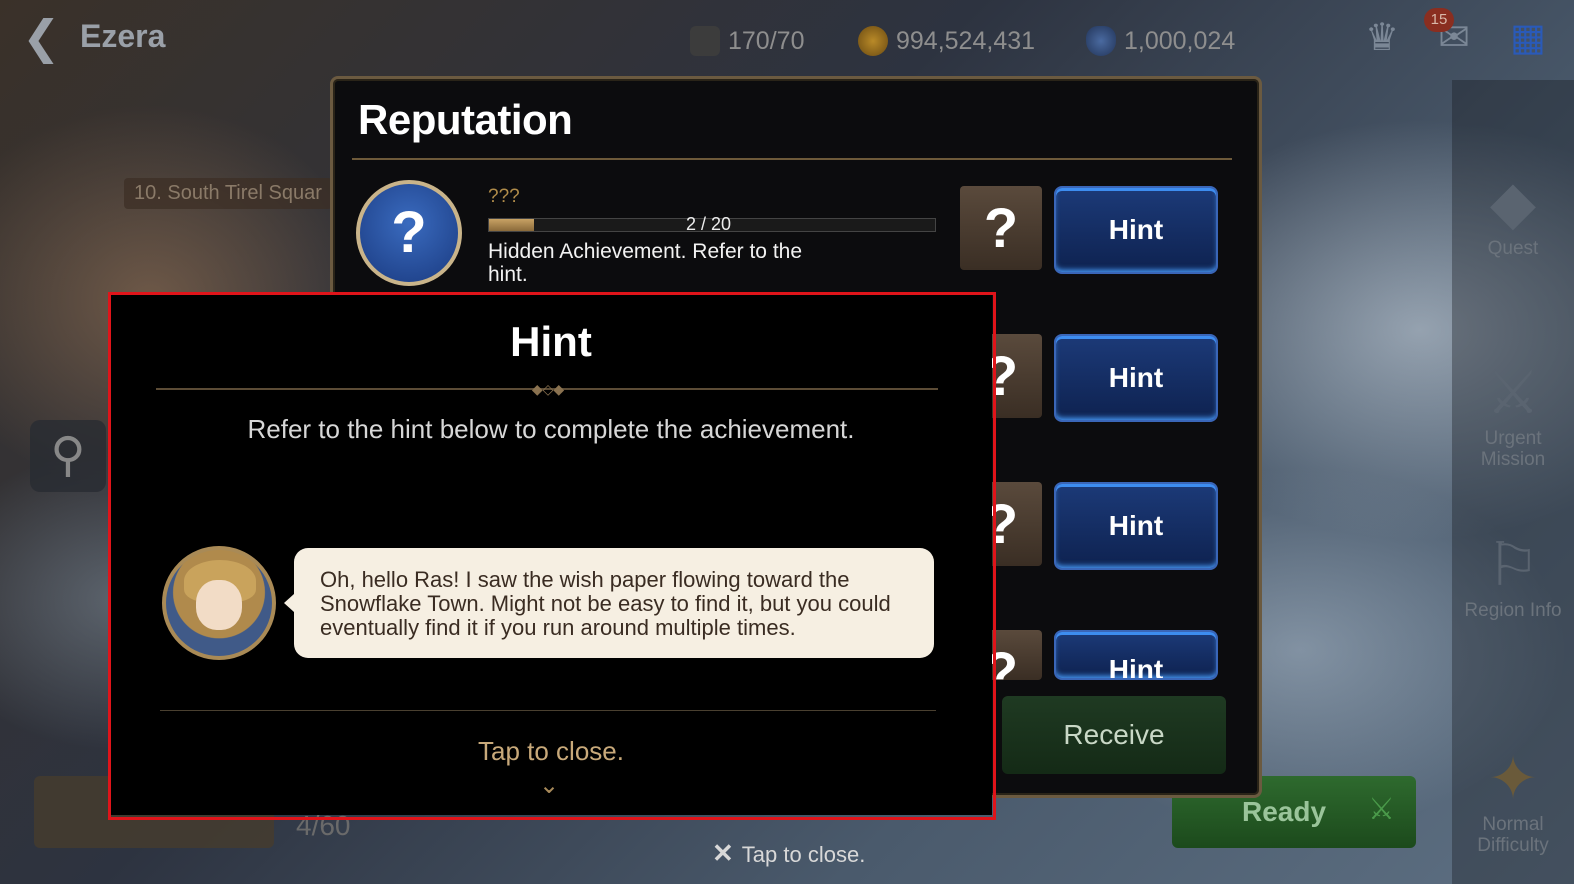  I want to click on stamina-counter: 170/70, so click(747, 41).